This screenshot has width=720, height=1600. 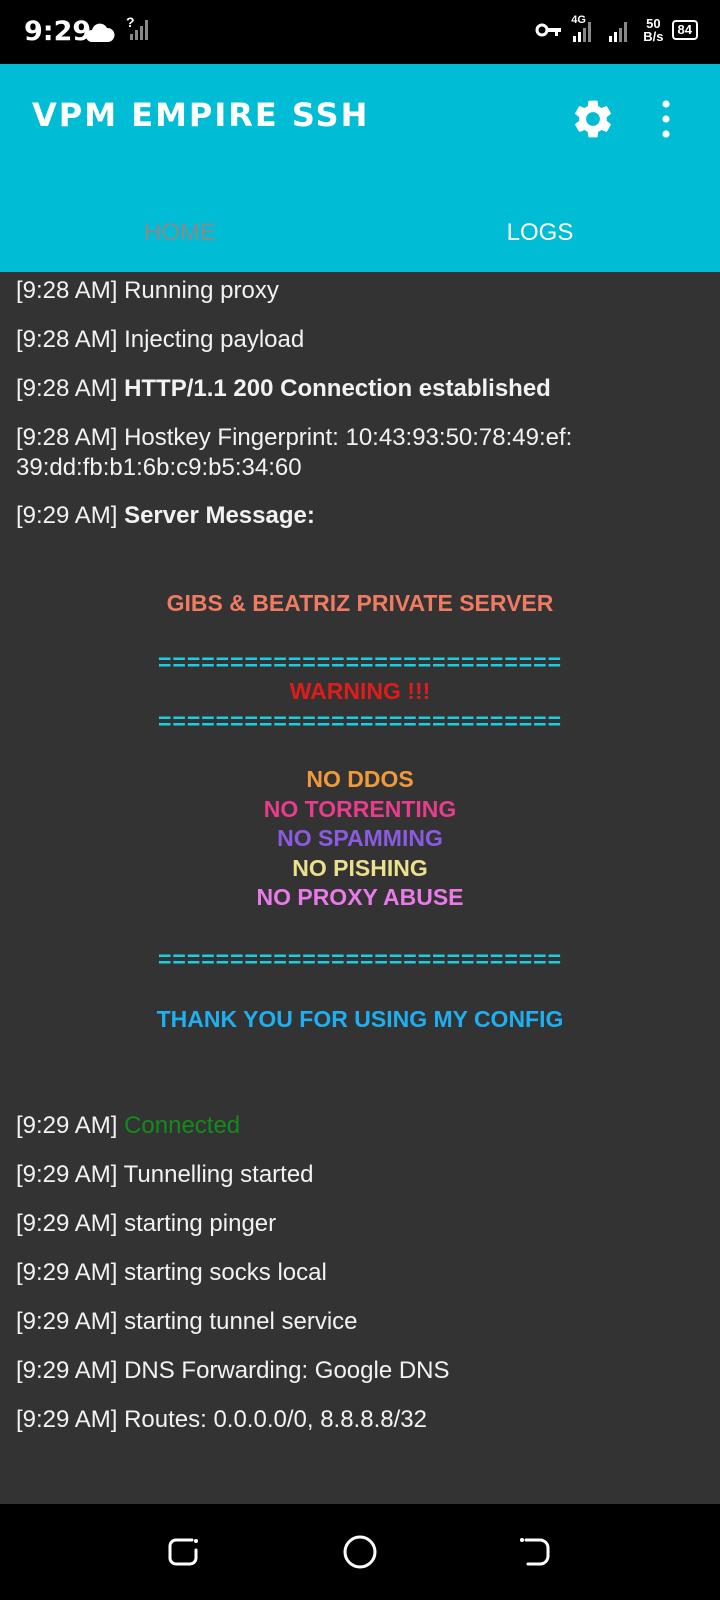 What do you see at coordinates (361, 340) in the screenshot?
I see `log-line: [9:28 AM] Injecting payload` at bounding box center [361, 340].